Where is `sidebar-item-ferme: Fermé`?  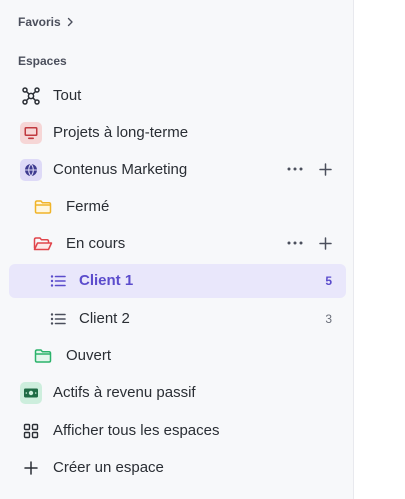
sidebar-item-ferme: Fermé is located at coordinates (177, 207).